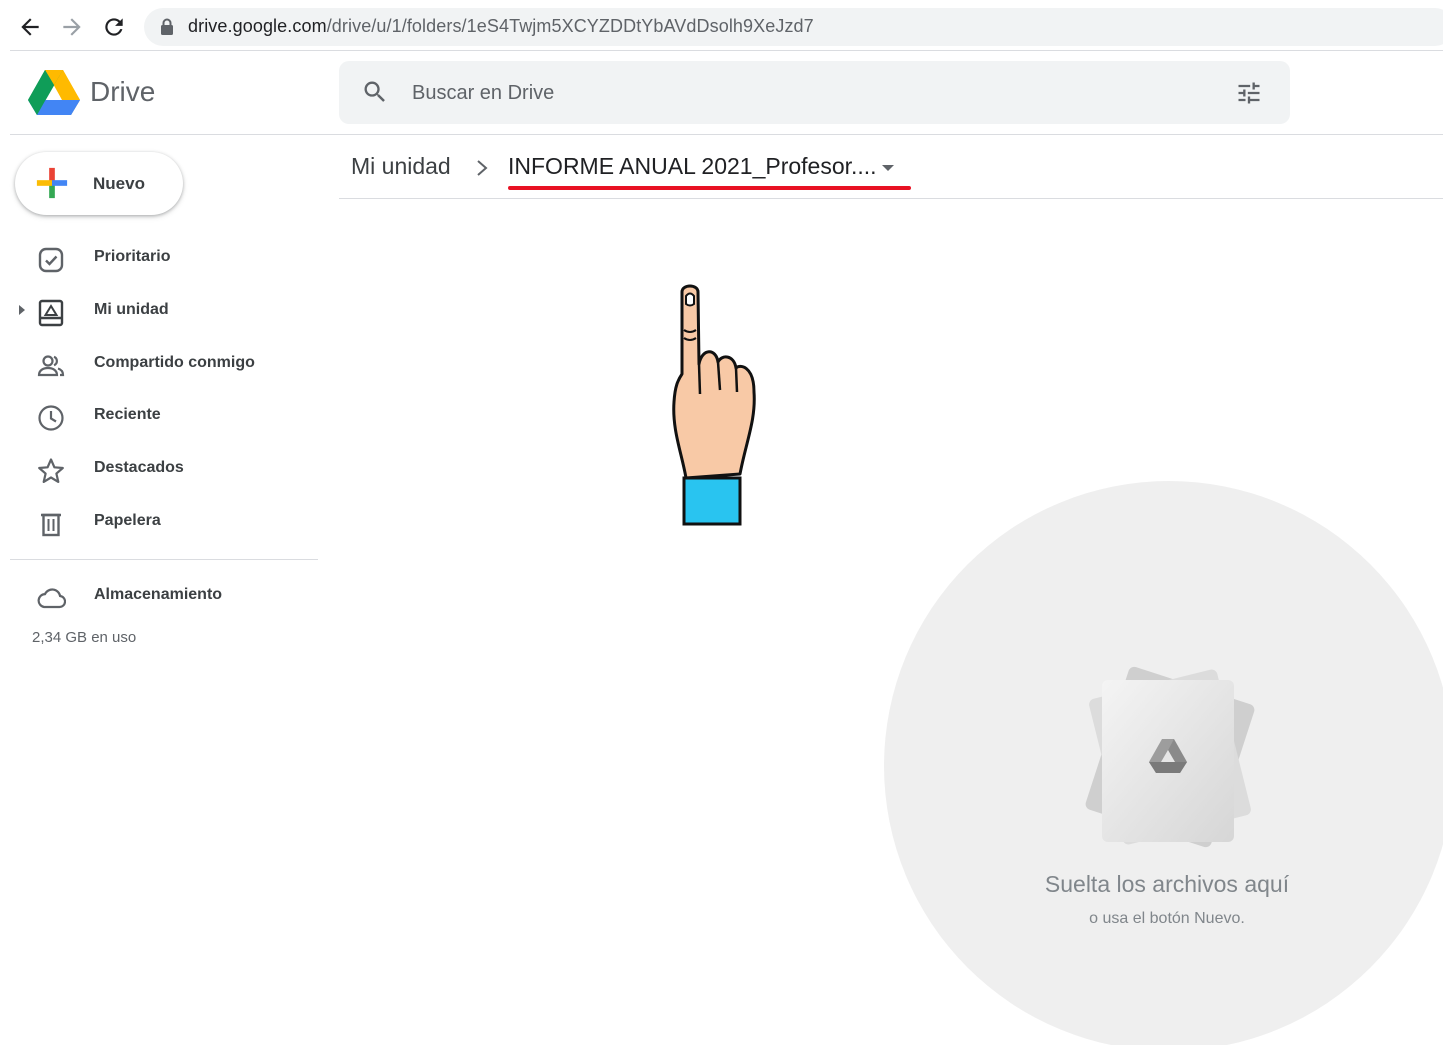 This screenshot has height=1045, width=1443. I want to click on sidebar-item-label: Papelera, so click(127, 520).